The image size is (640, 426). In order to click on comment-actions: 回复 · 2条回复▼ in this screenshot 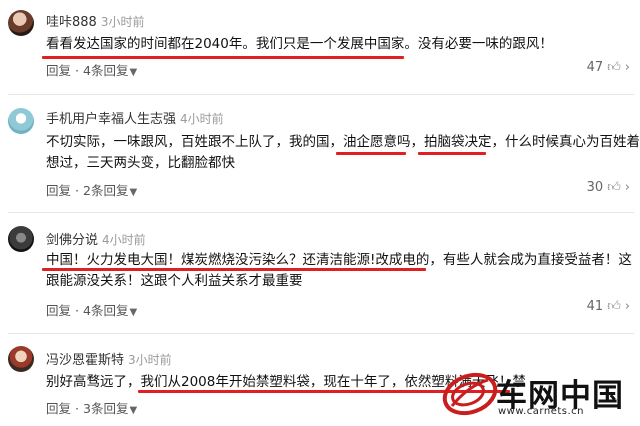, I will do `click(91, 189)`.